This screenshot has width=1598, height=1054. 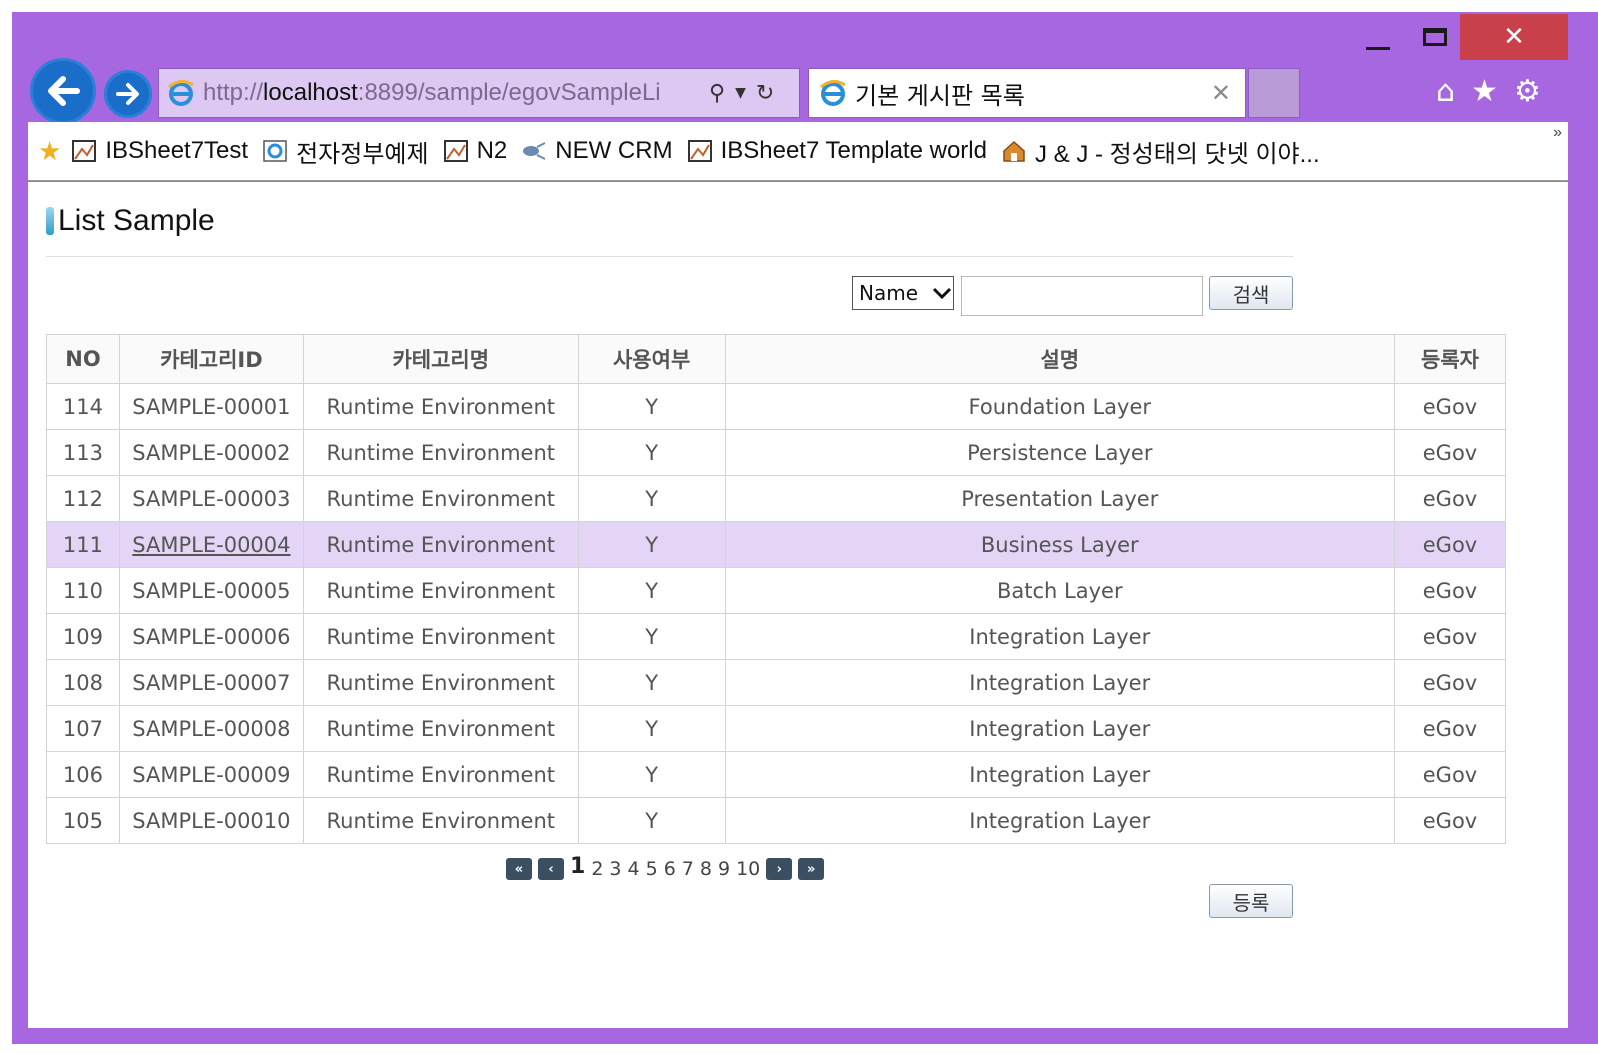 I want to click on favorite-item: 전자정부예제, so click(x=345, y=151).